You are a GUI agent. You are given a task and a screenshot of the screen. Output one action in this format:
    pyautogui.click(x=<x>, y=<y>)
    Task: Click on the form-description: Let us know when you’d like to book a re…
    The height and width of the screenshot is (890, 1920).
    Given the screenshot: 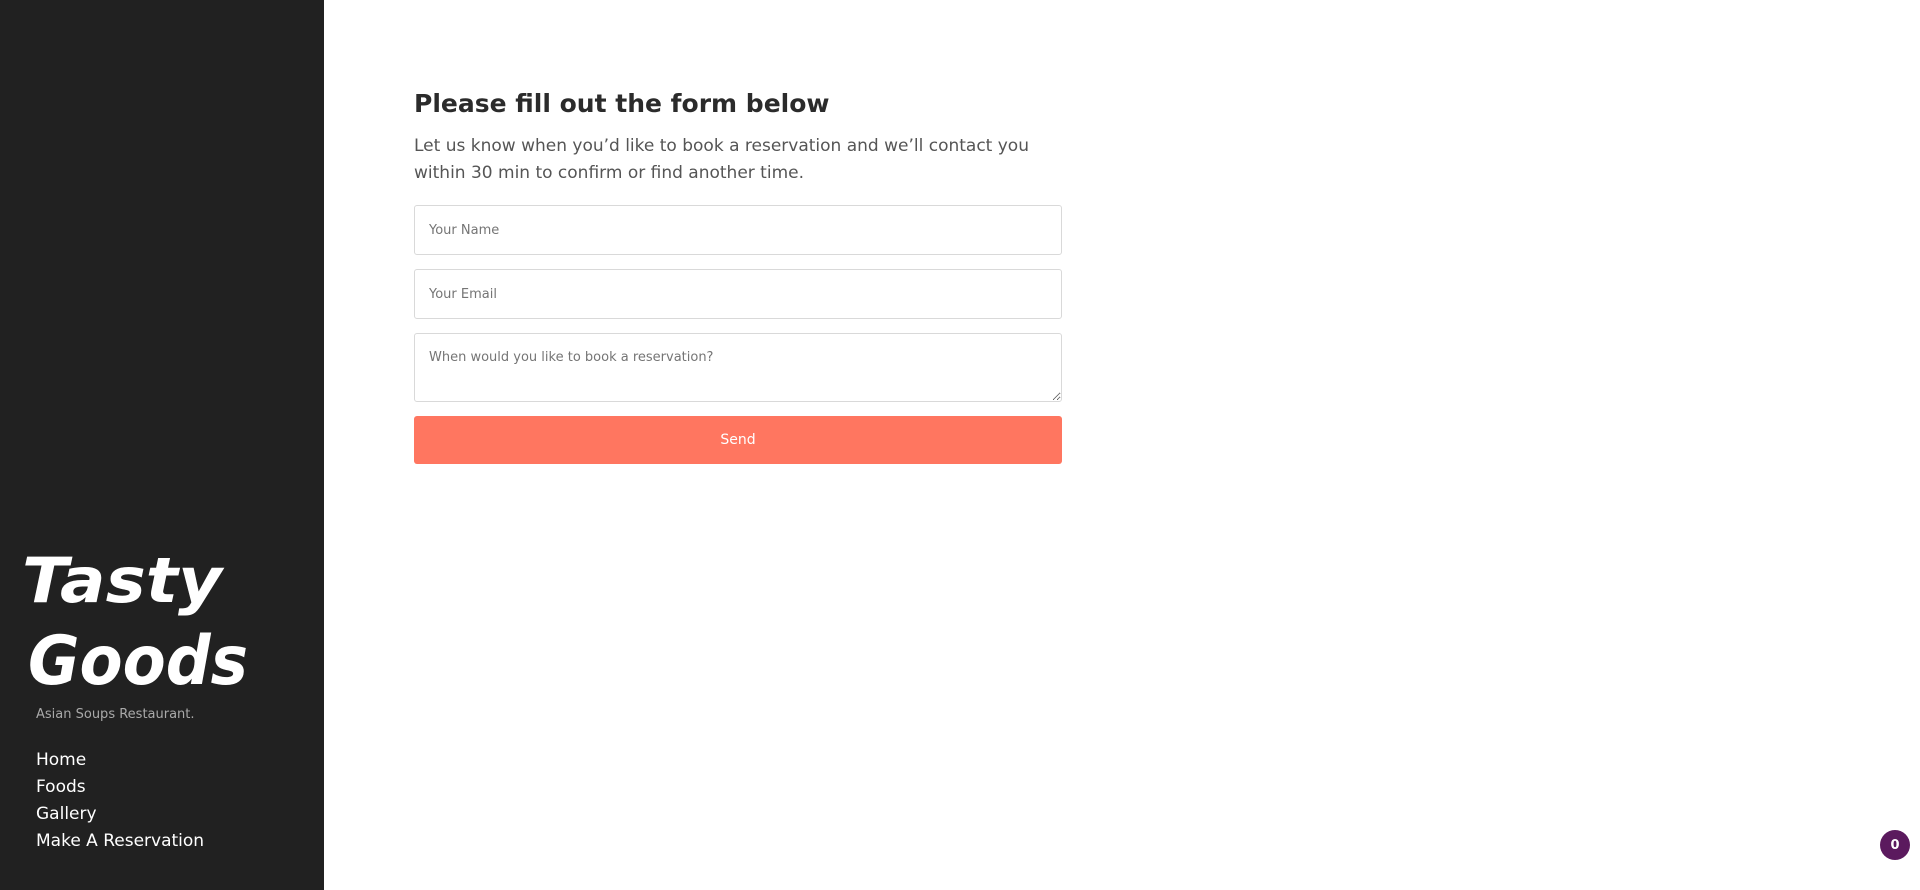 What is the action you would take?
    pyautogui.click(x=721, y=159)
    